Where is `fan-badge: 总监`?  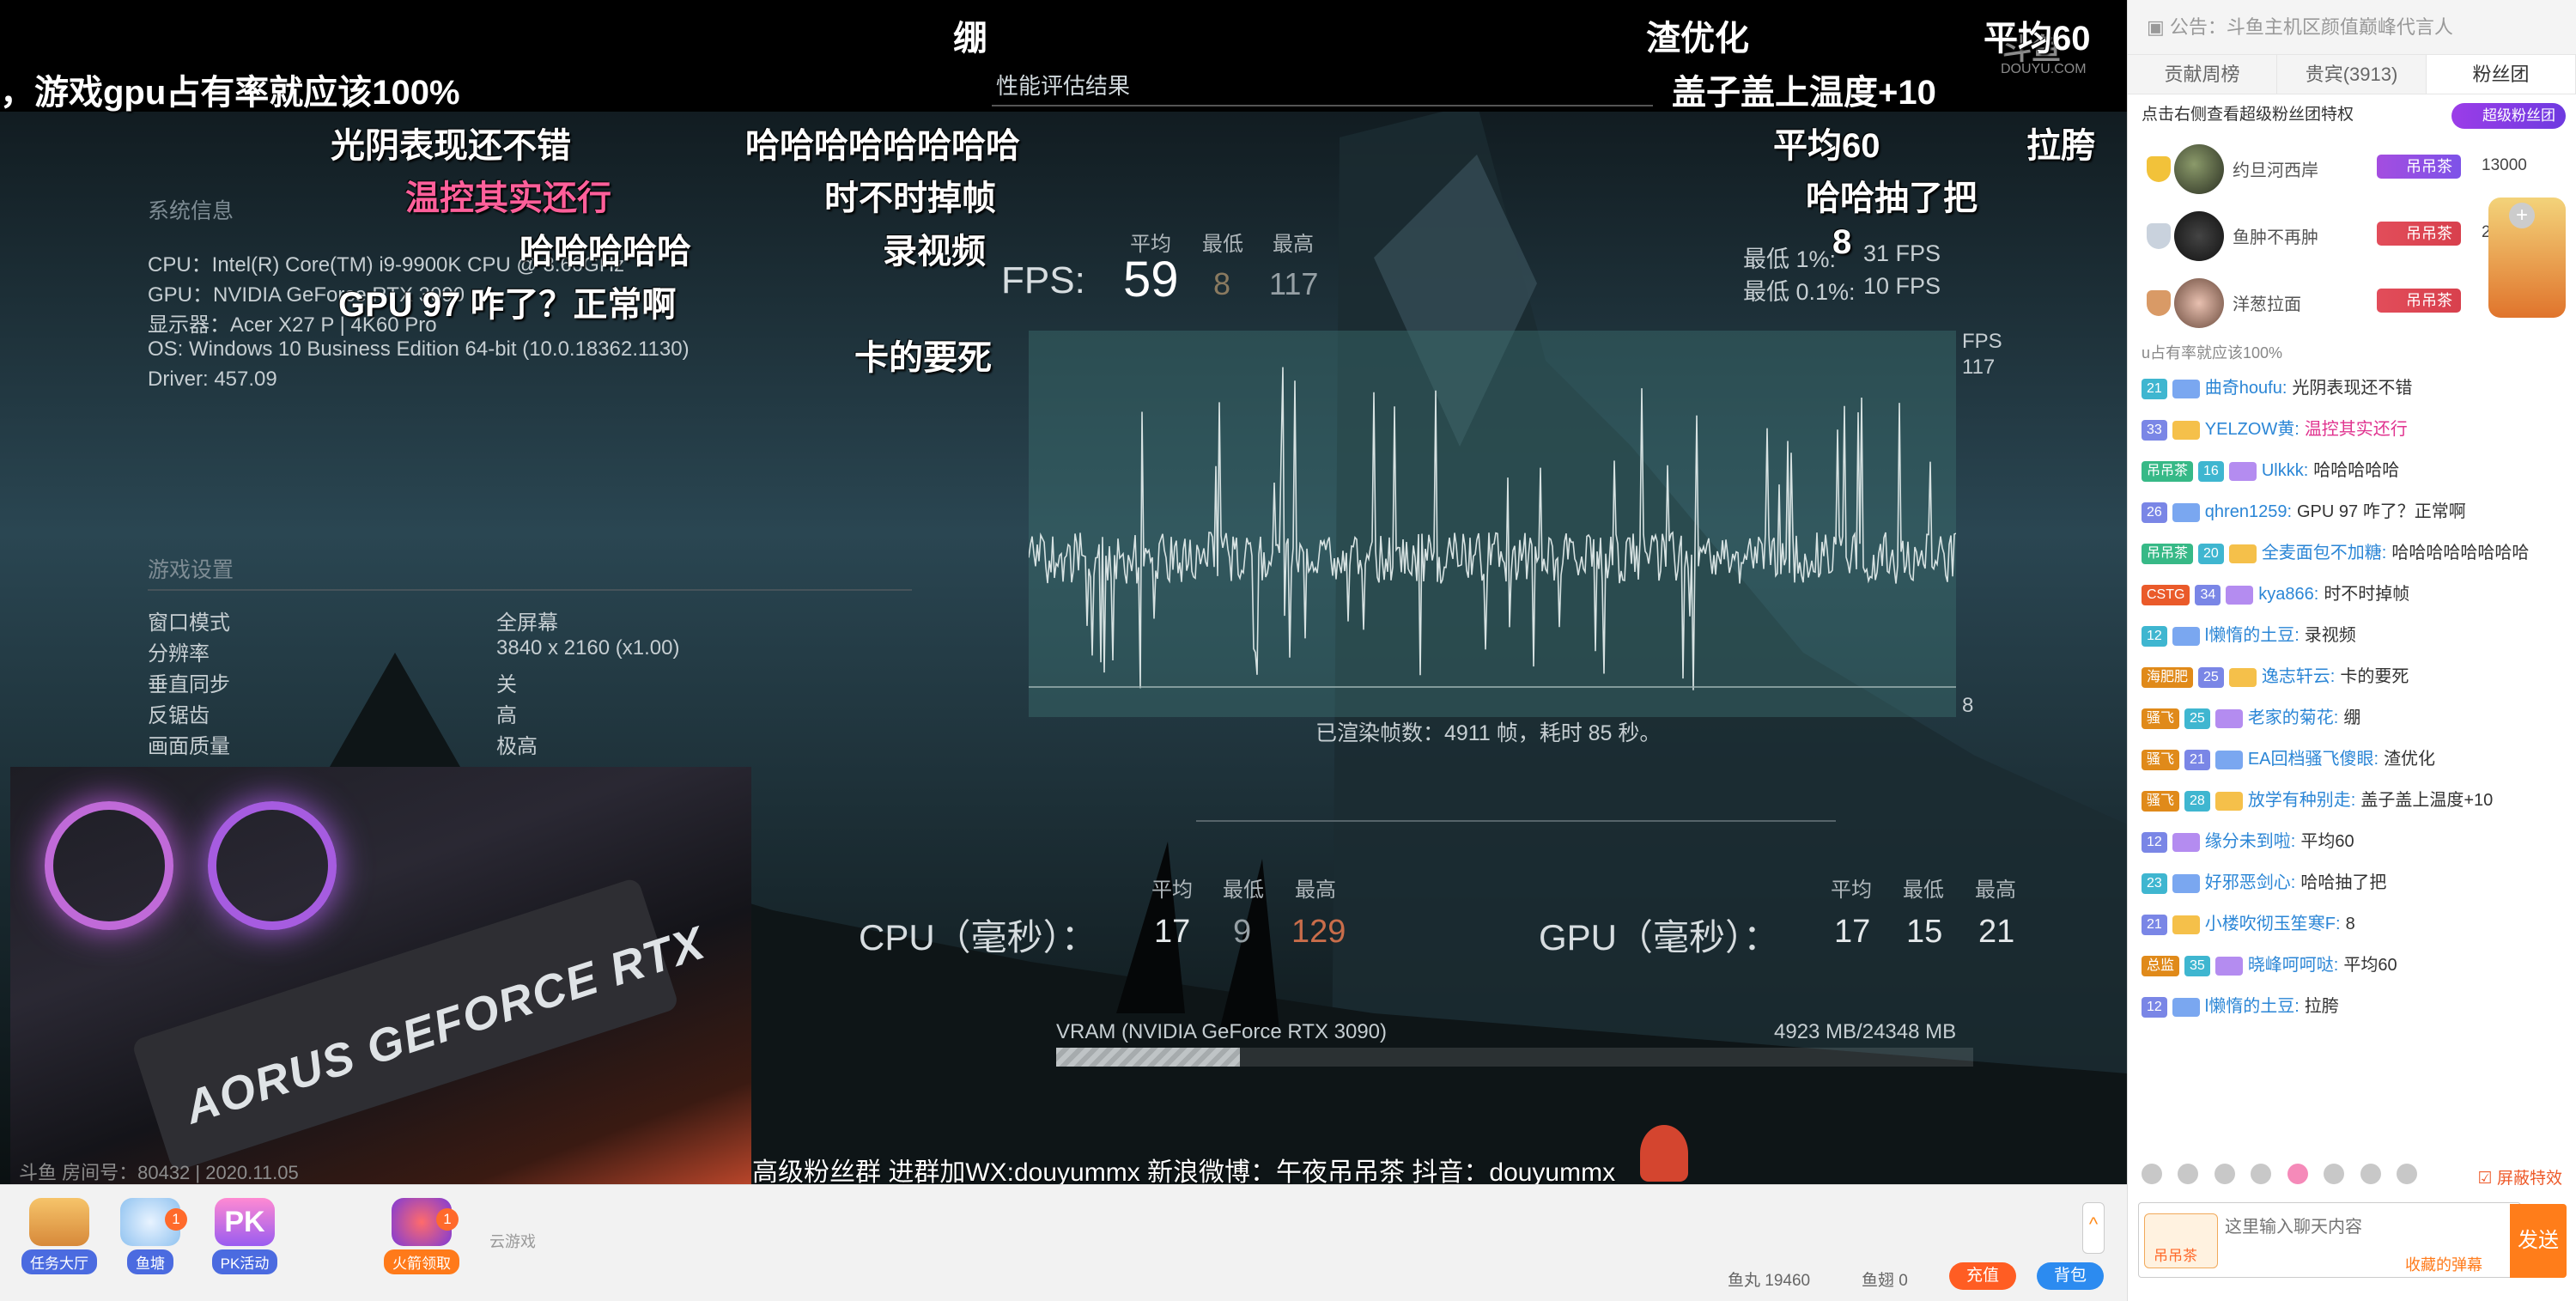 fan-badge: 总监 is located at coordinates (2161, 966).